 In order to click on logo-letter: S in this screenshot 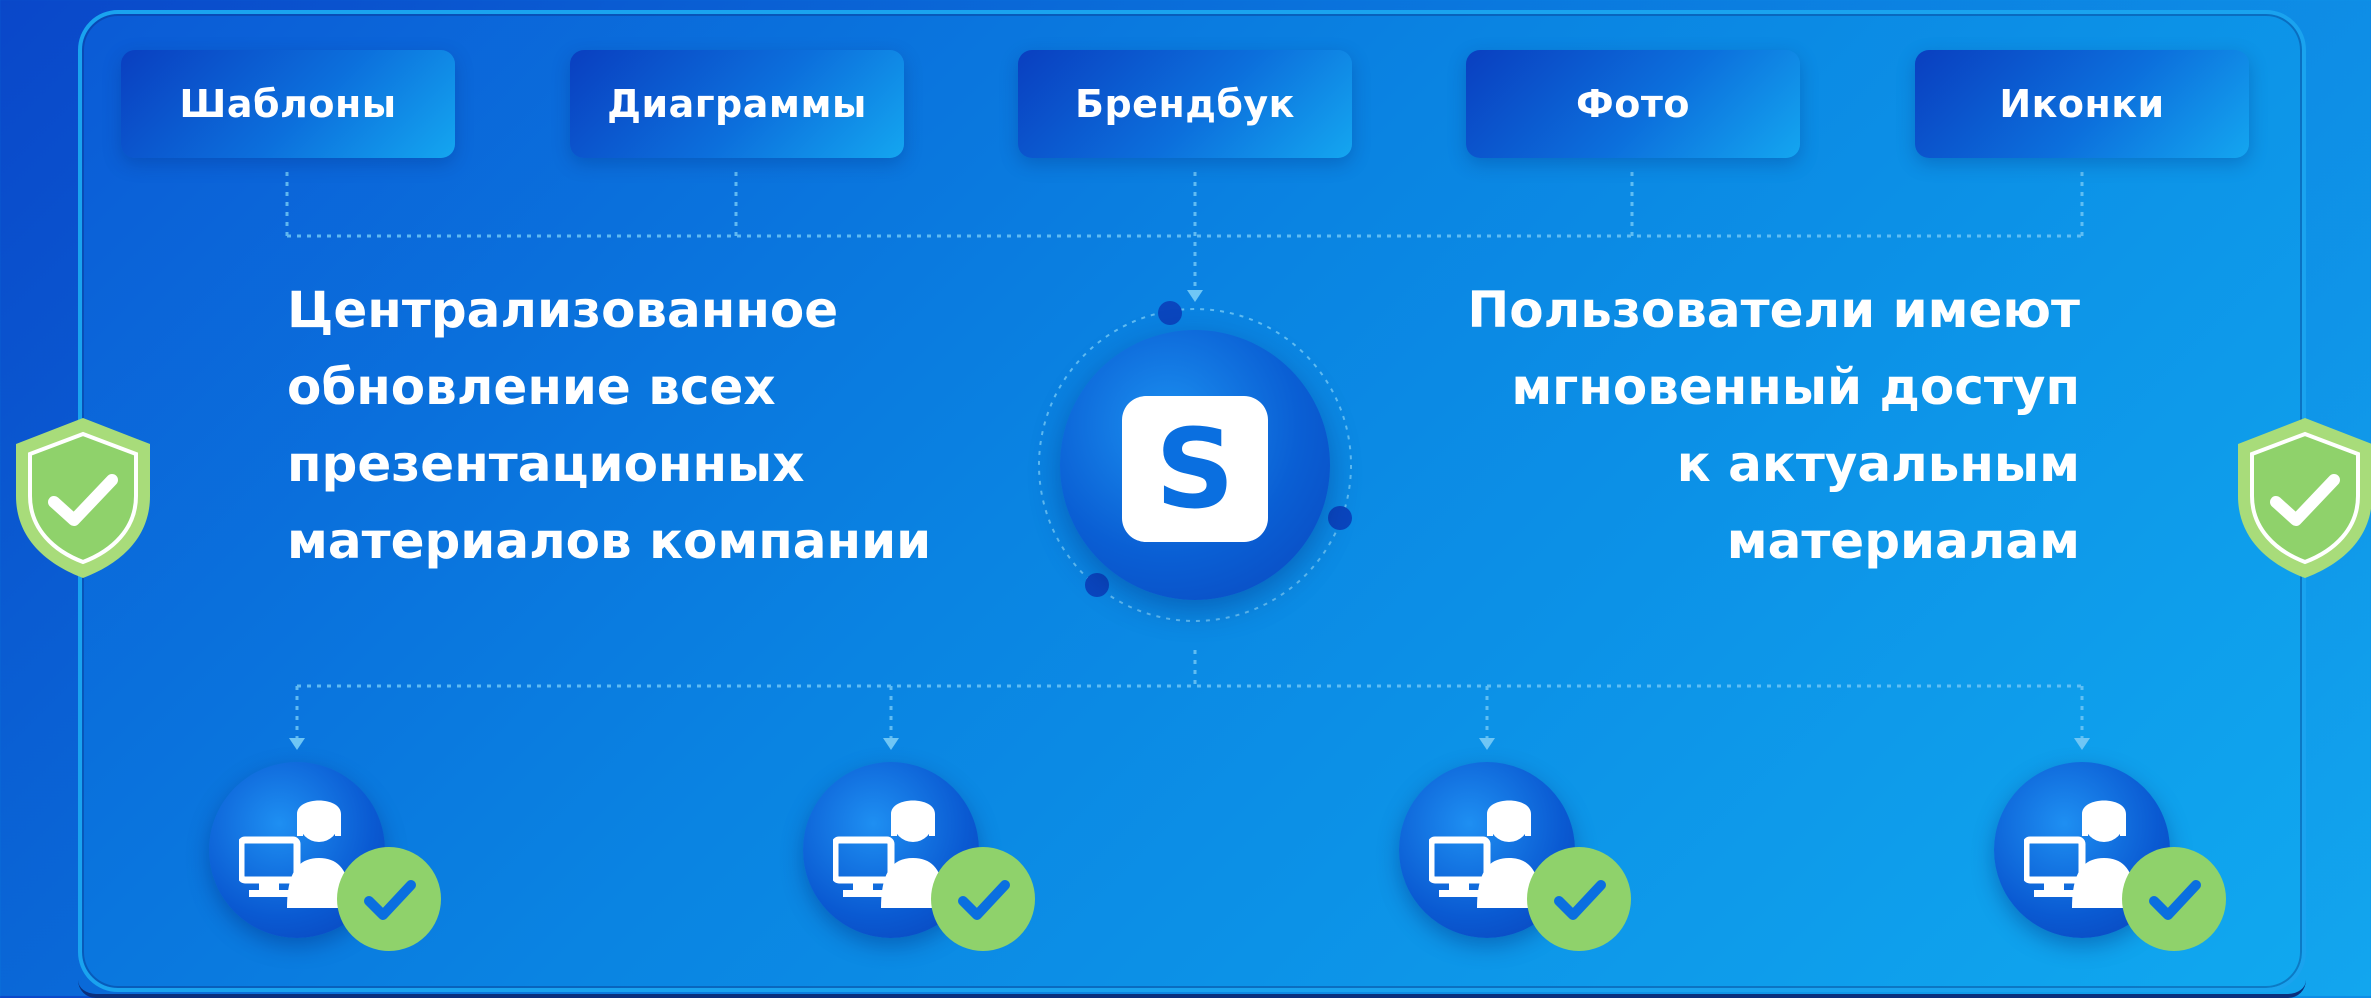, I will do `click(1195, 469)`.